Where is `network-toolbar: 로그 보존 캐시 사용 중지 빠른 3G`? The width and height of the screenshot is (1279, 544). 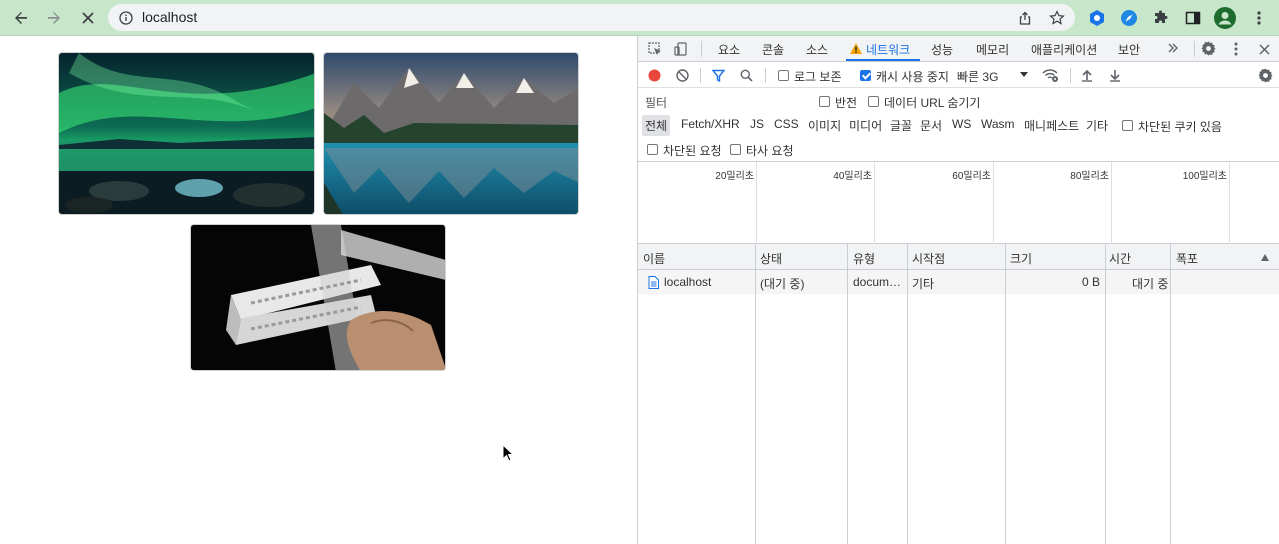
network-toolbar: 로그 보존 캐시 사용 중지 빠른 3G is located at coordinates (958, 75).